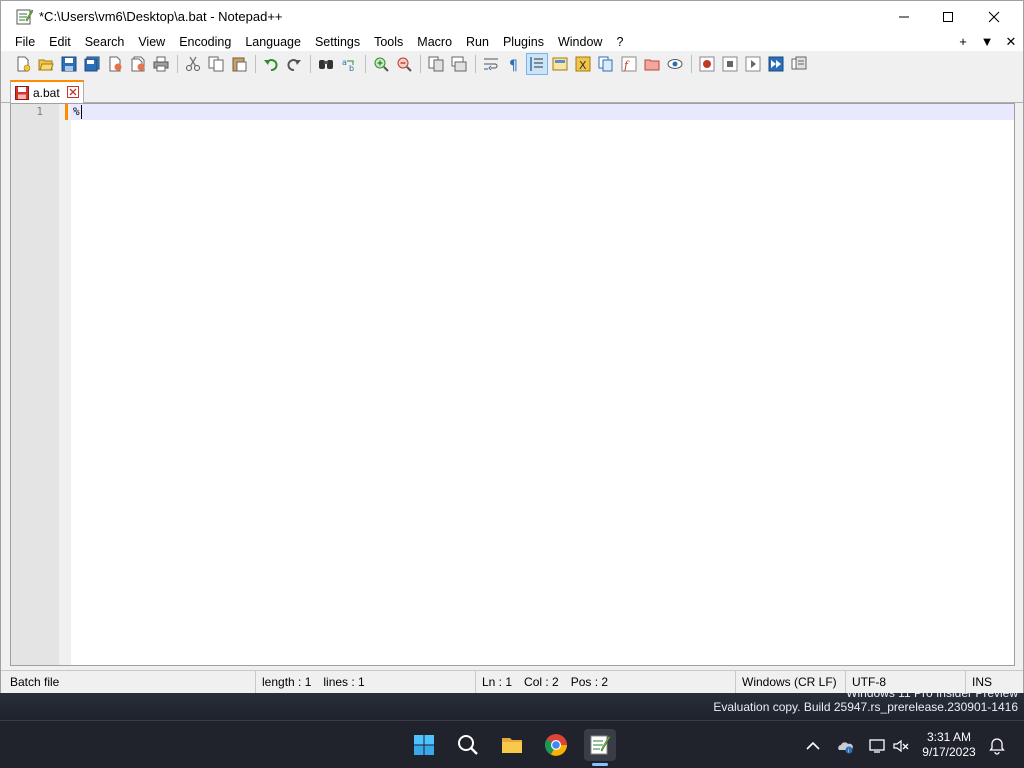 Image resolution: width=1024 pixels, height=768 pixels. What do you see at coordinates (491, 64) in the screenshot?
I see `word-wrap-button` at bounding box center [491, 64].